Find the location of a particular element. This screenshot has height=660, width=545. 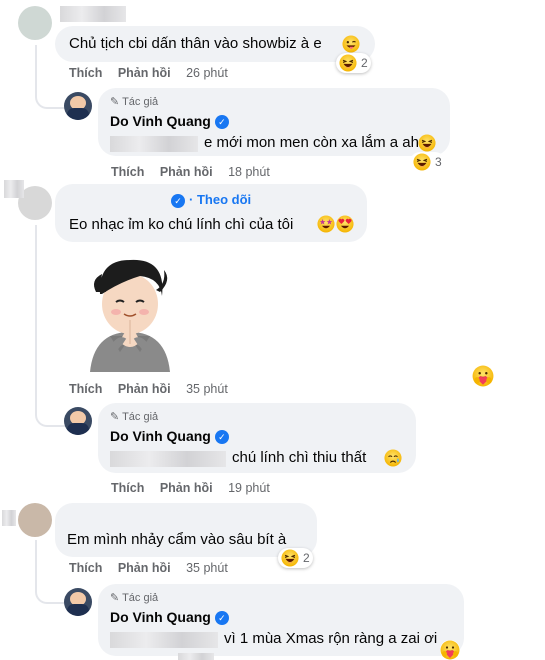

crying-emoji is located at coordinates (393, 458).